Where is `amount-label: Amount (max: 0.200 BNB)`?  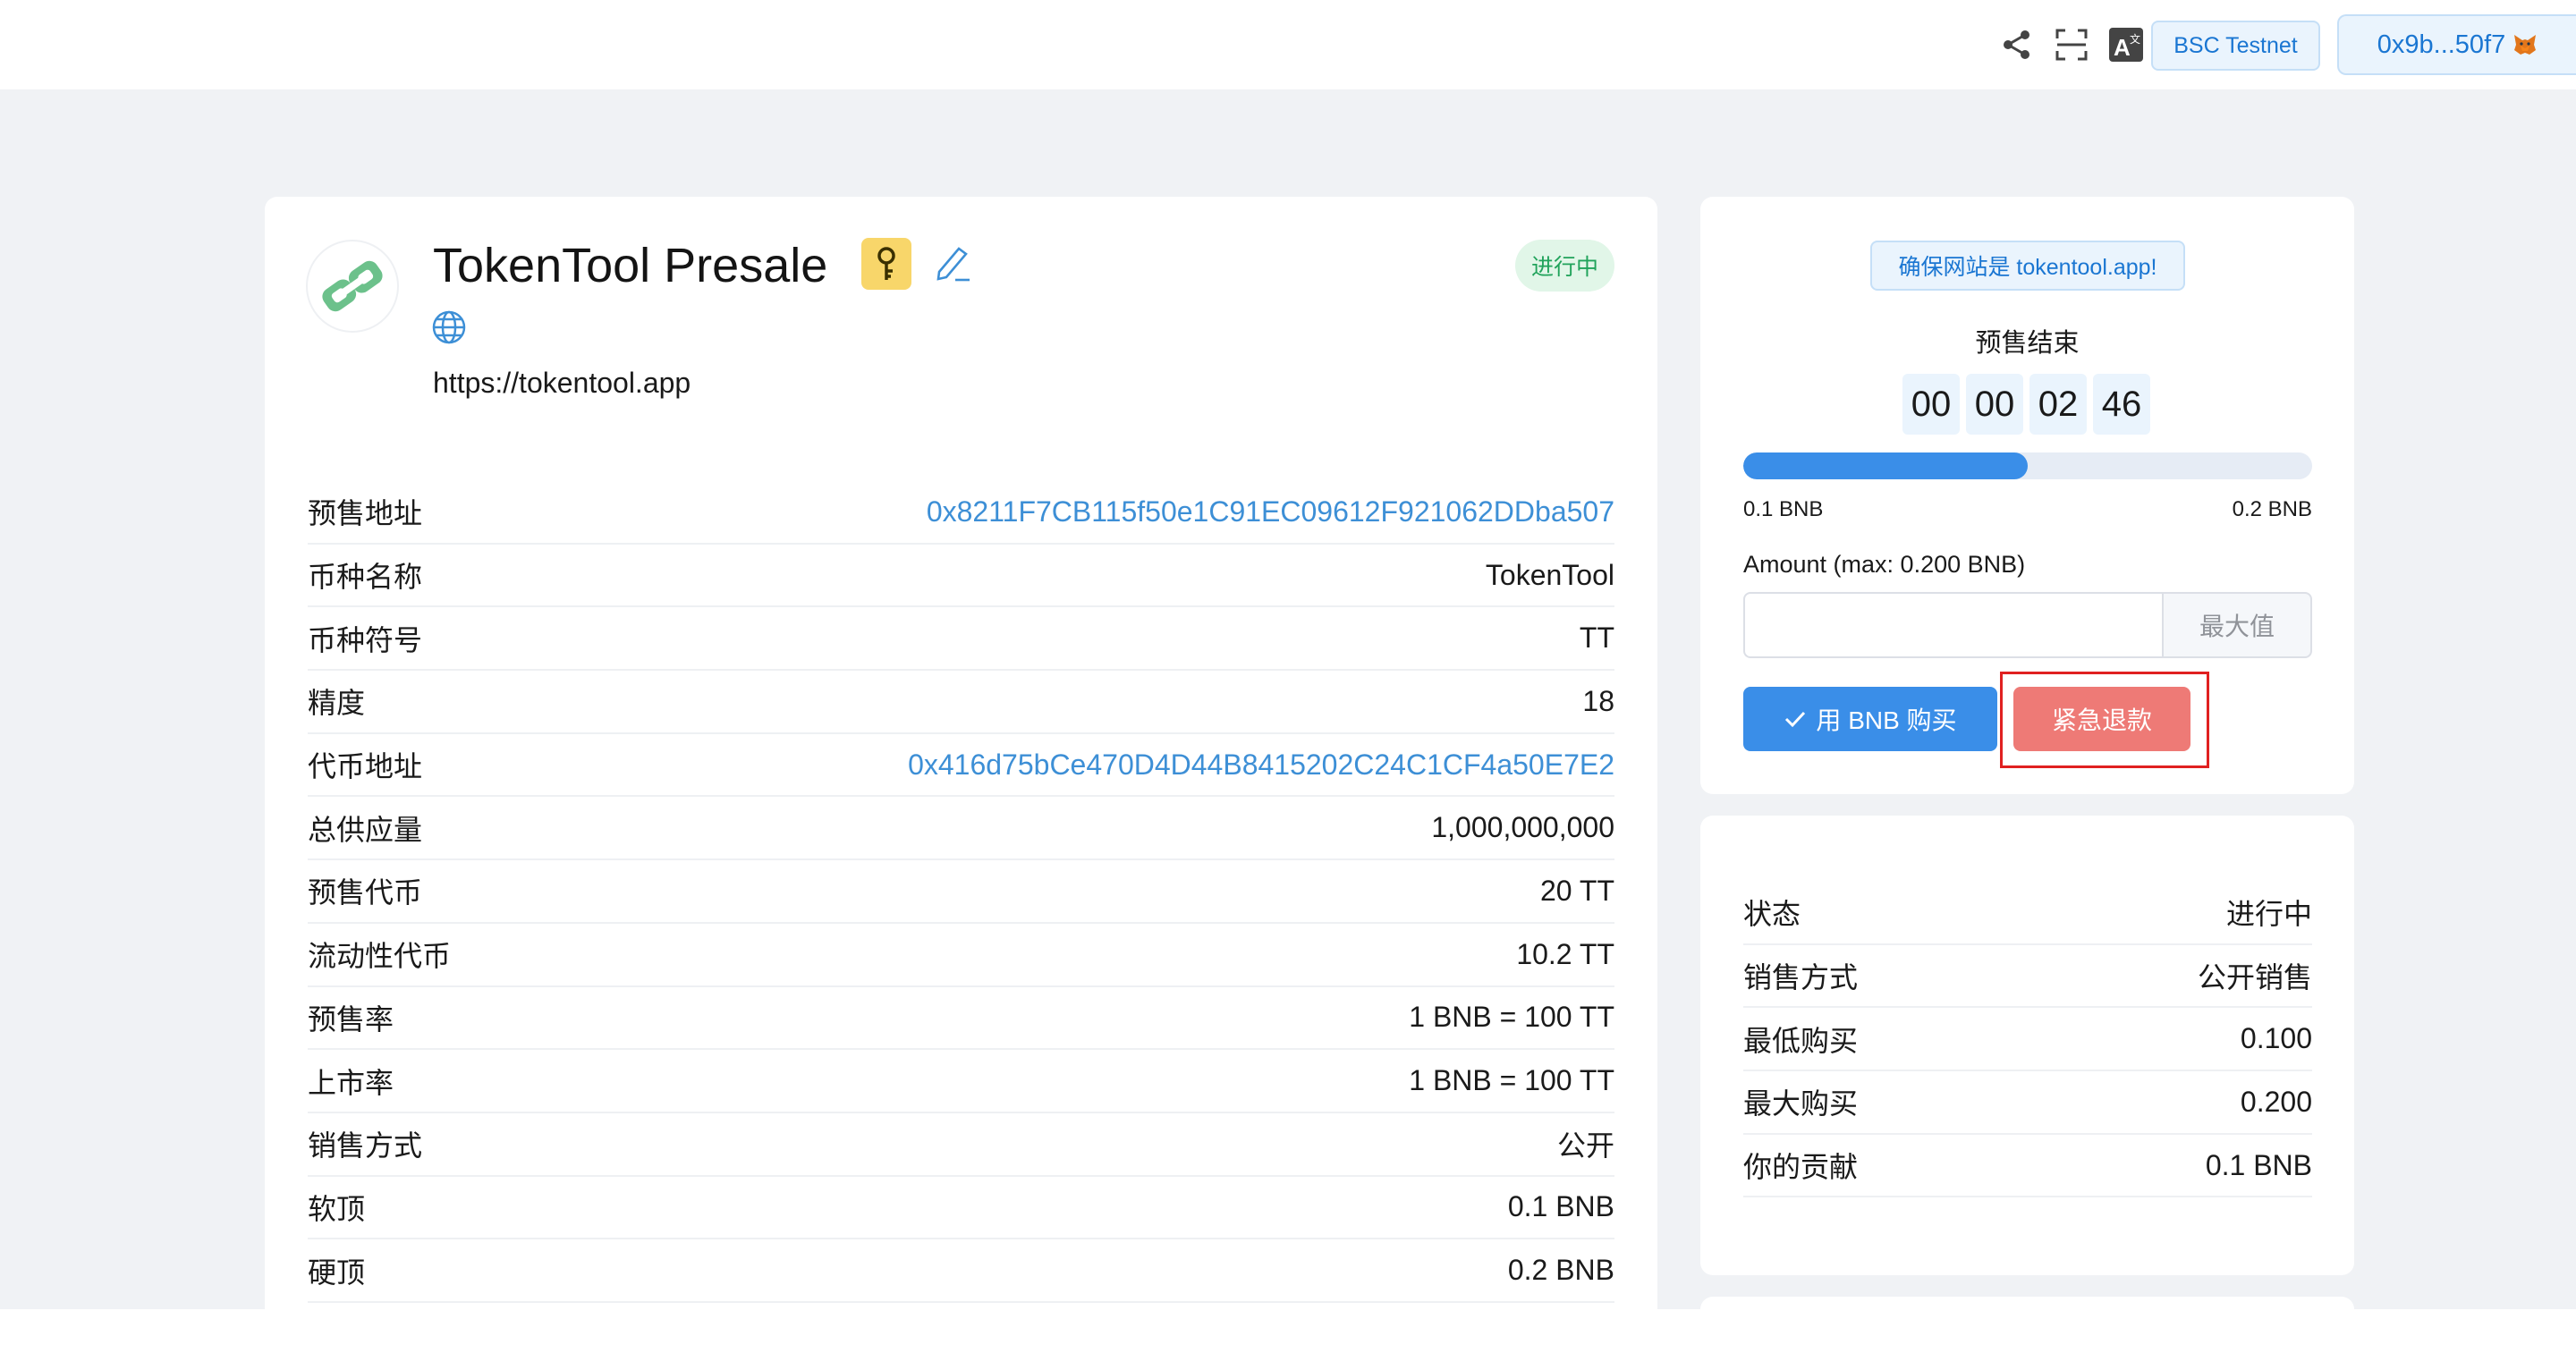
amount-label: Amount (max: 0.200 BNB) is located at coordinates (1884, 564).